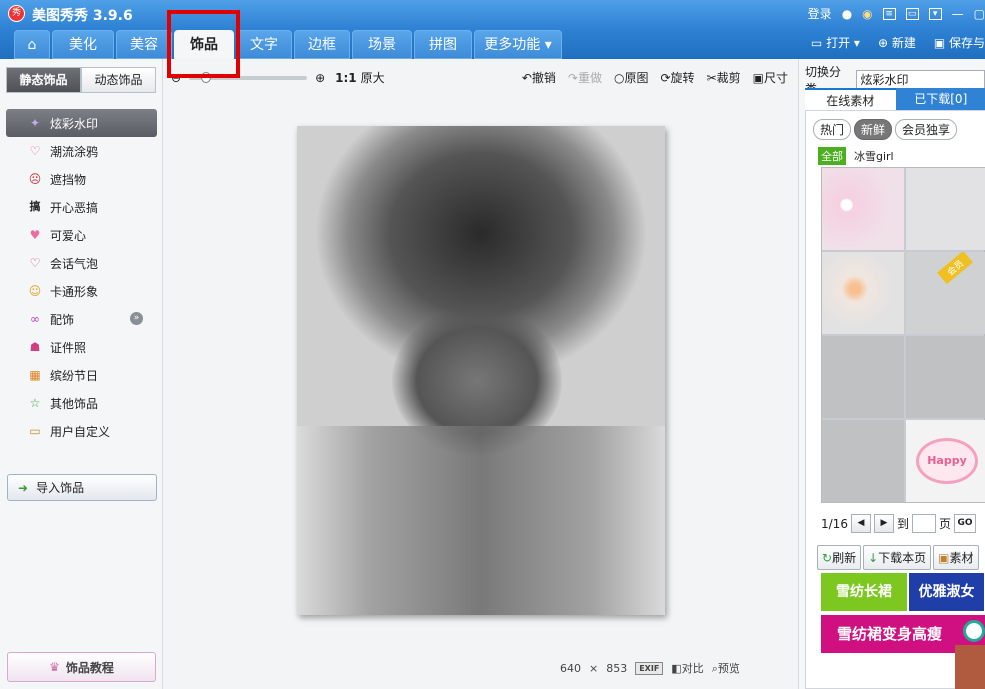 The image size is (985, 689). Describe the element at coordinates (970, 667) in the screenshot. I see `ad-corner-image` at that location.